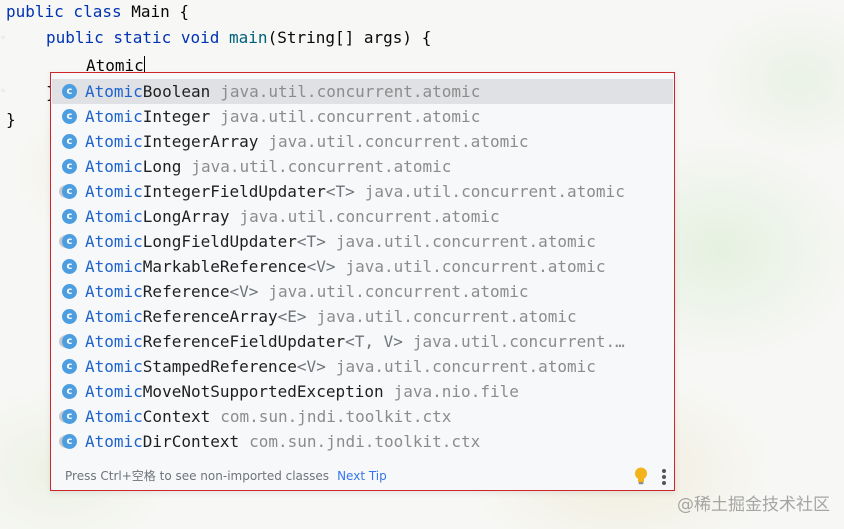  I want to click on completion-generic: <T, V>, so click(374, 341).